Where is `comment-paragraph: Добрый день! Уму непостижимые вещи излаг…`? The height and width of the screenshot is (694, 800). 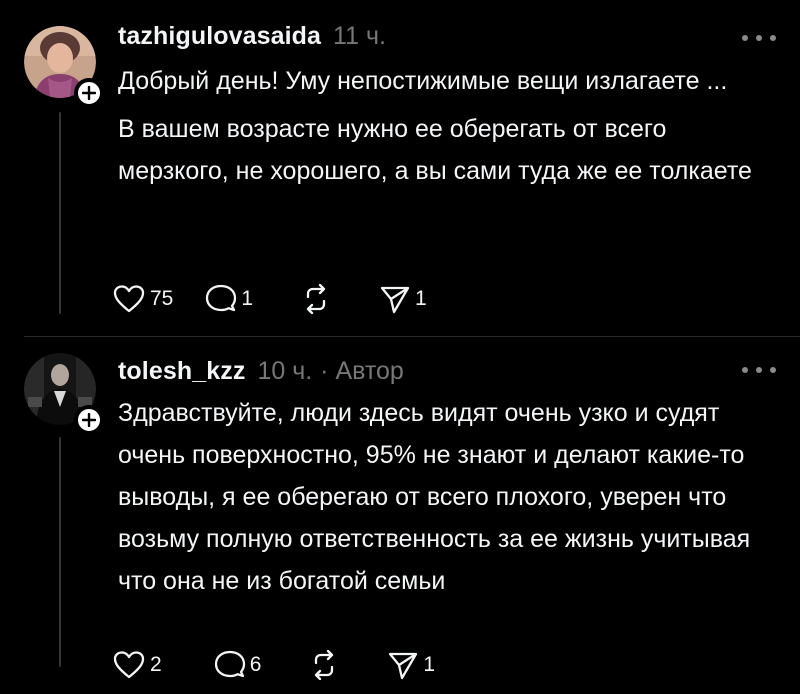
comment-paragraph: Добрый день! Уму непостижимые вещи излаг… is located at coordinates (423, 81).